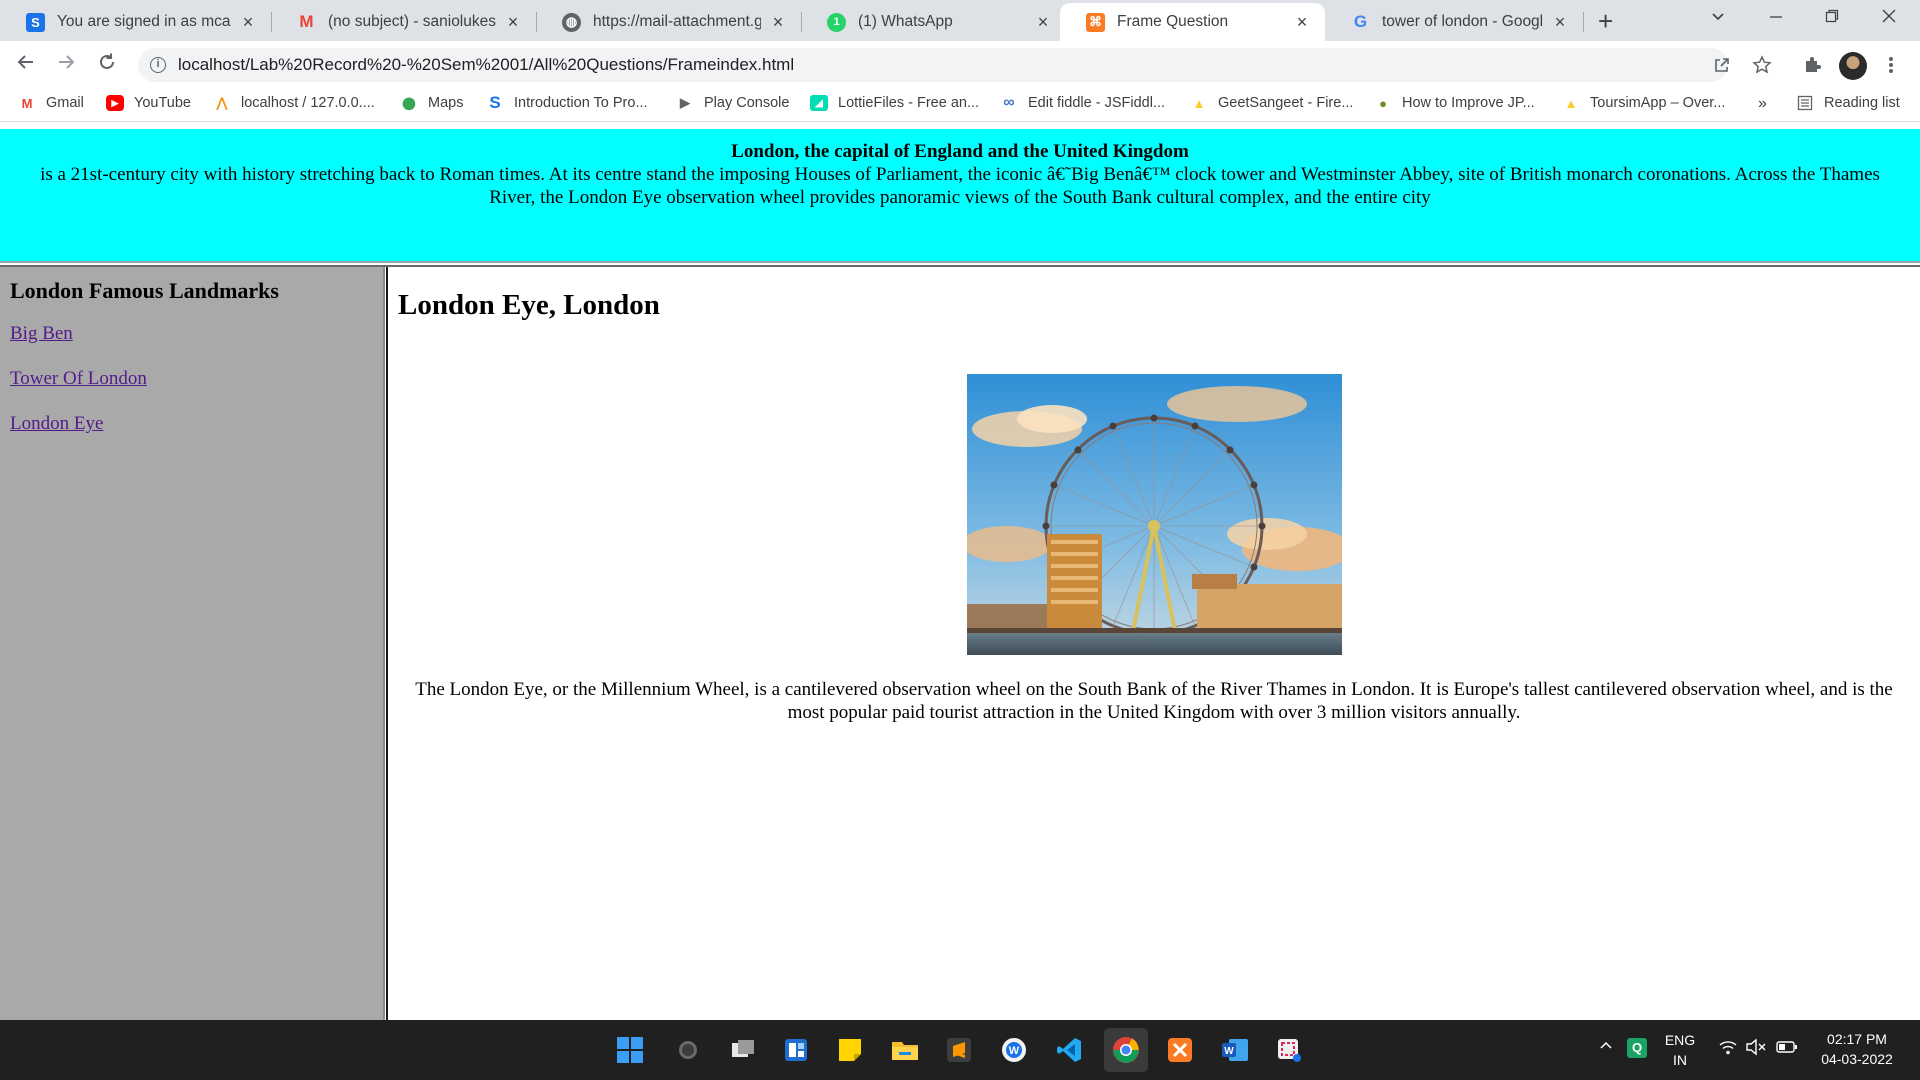  I want to click on clock-date: 04-03-2022, so click(1857, 1059).